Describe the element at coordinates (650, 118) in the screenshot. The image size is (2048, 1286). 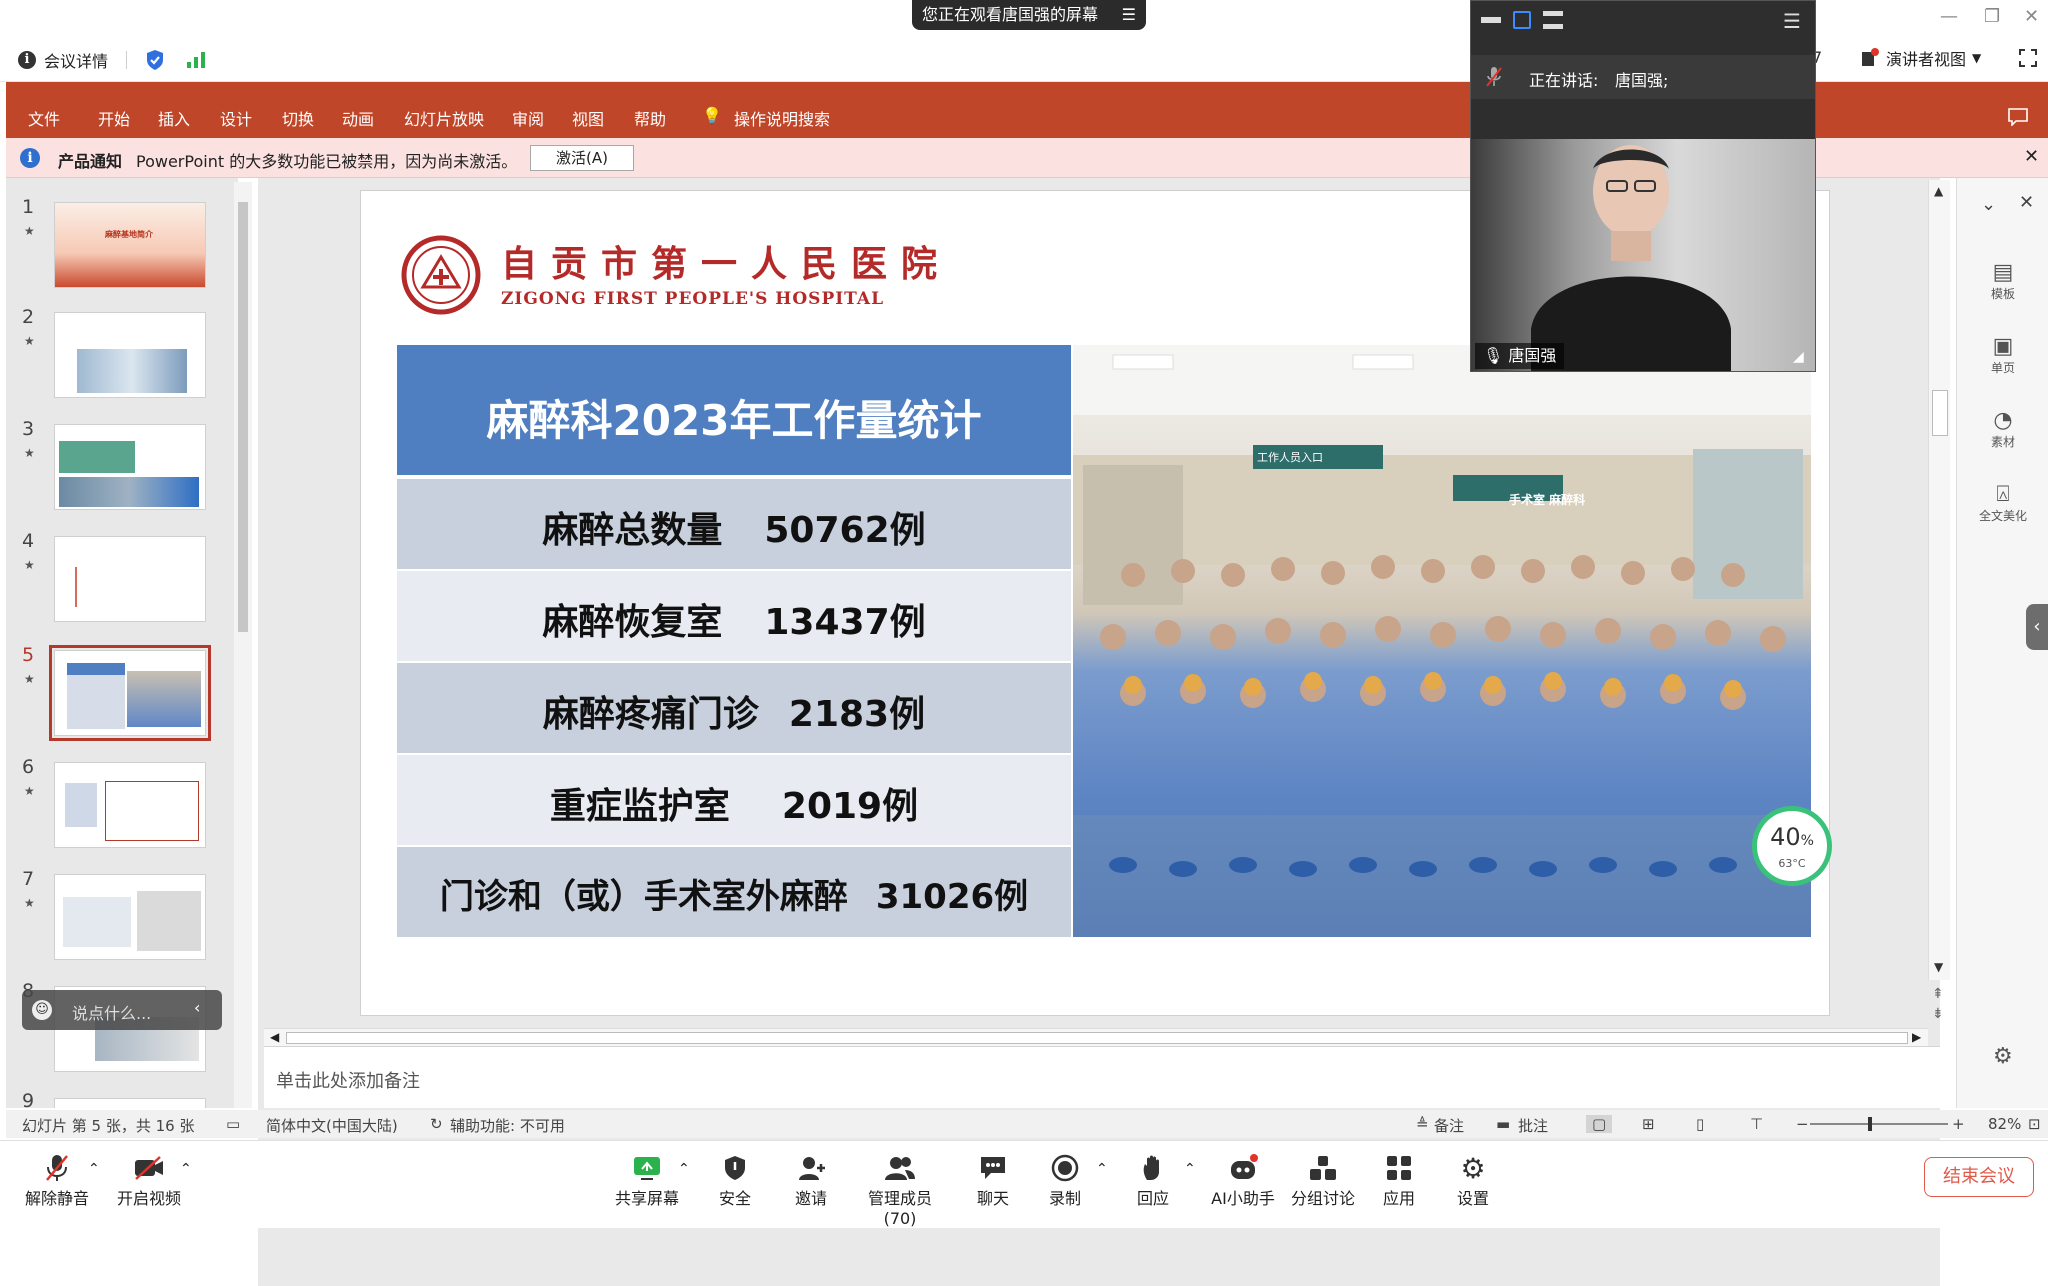
I see `tab-help: 帮助` at that location.